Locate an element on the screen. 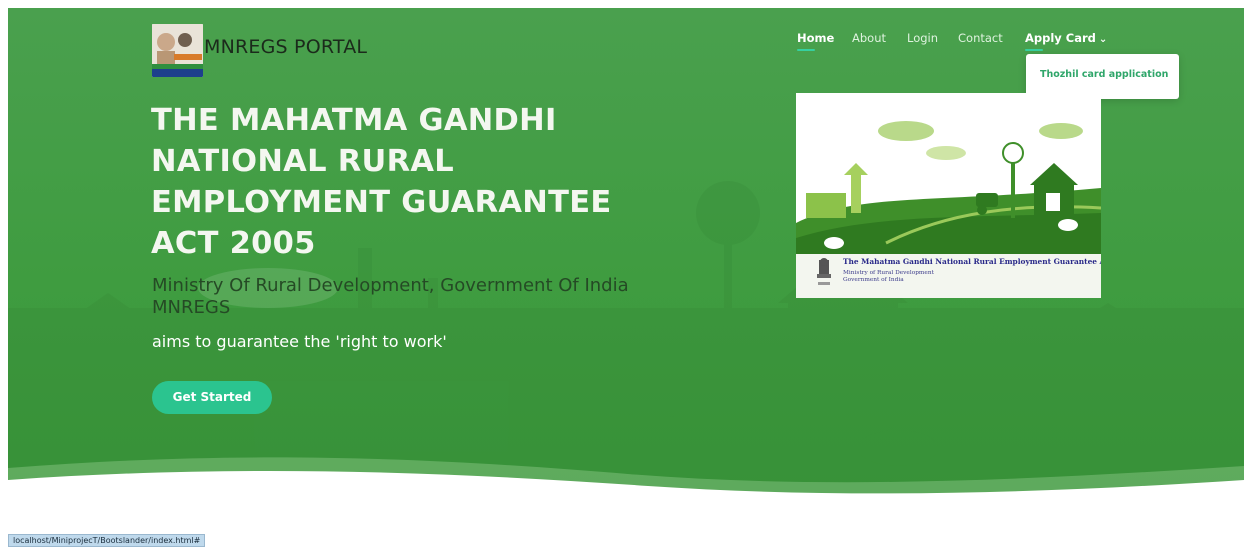 Image resolution: width=1249 pixels, height=548 pixels. nav-apply-card-label: Apply Card is located at coordinates (1060, 38).